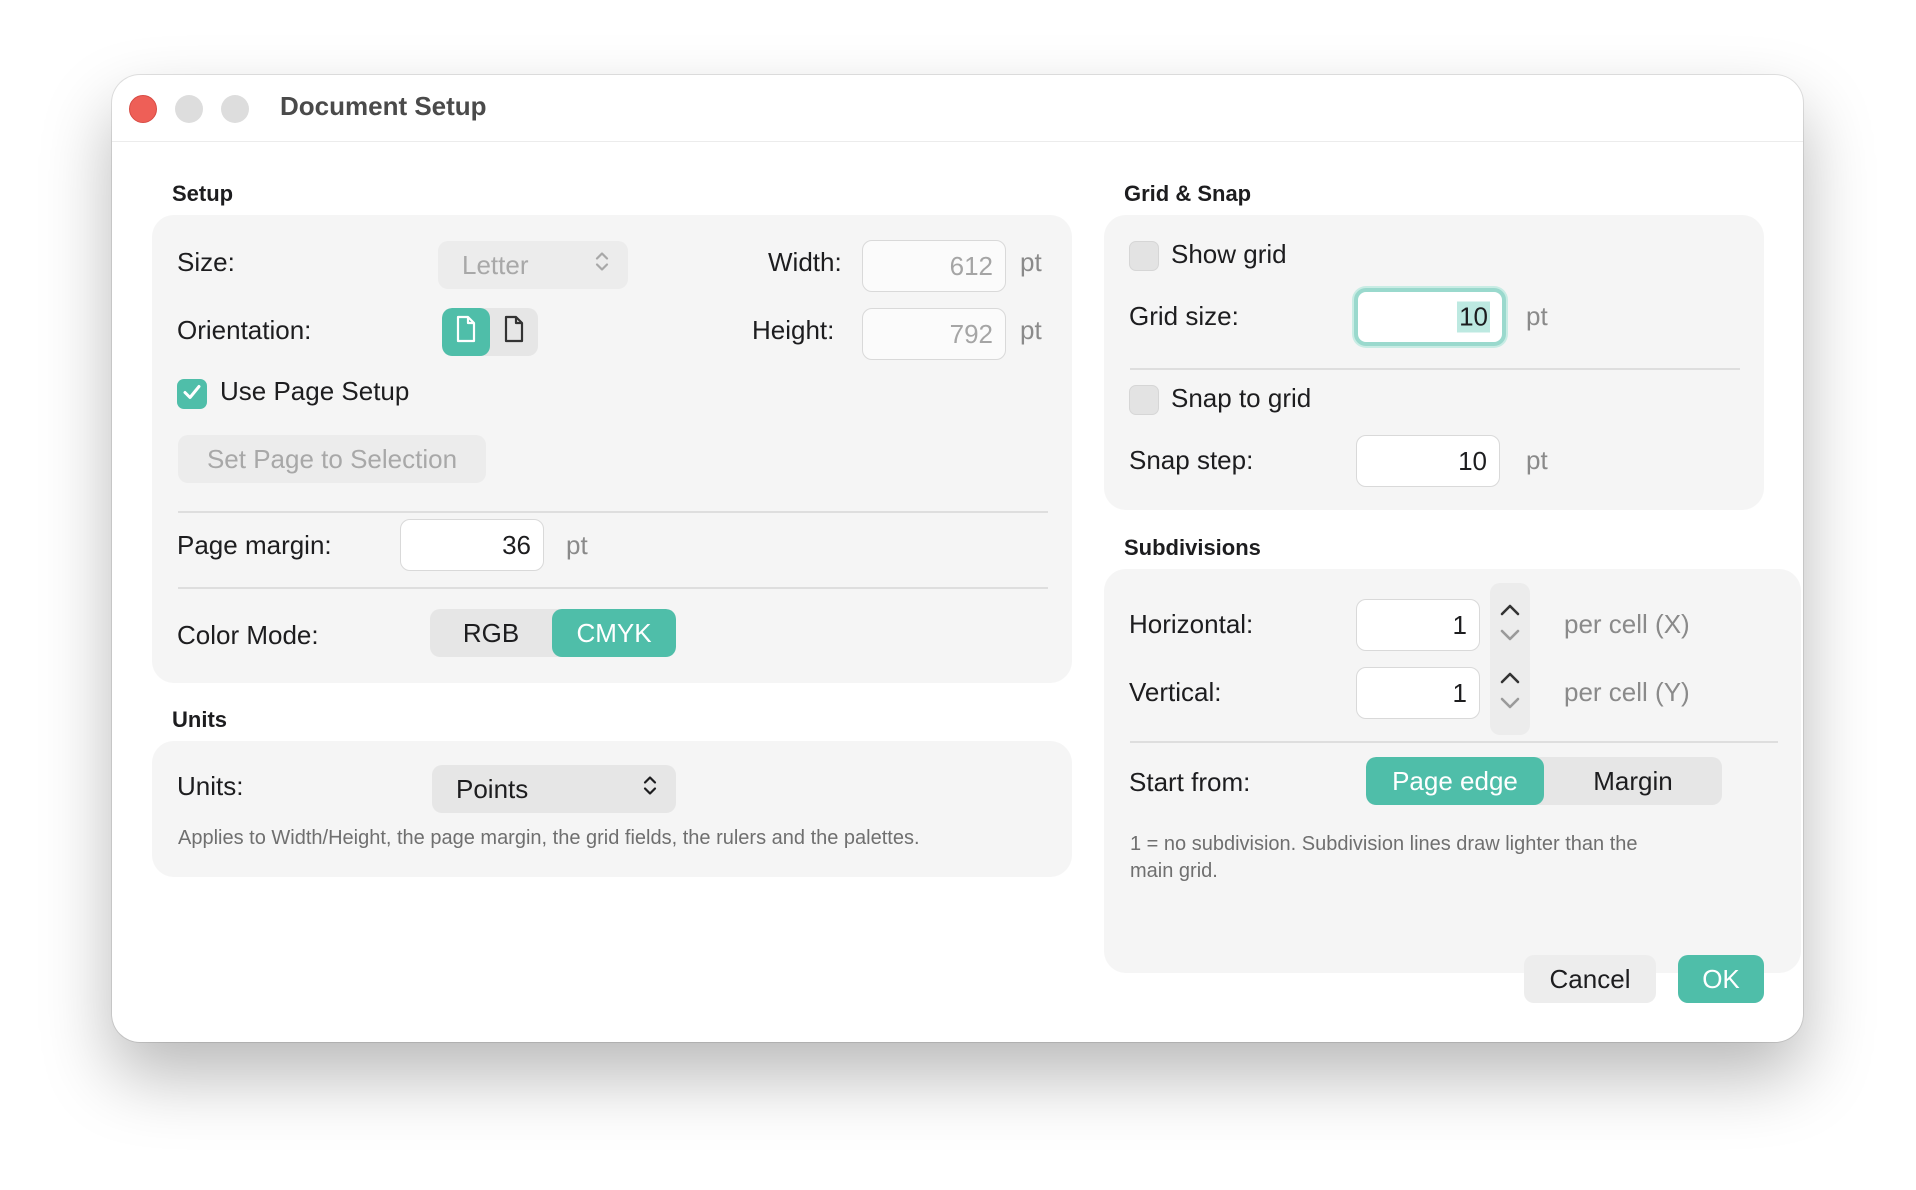 This screenshot has height=1190, width=1916. What do you see at coordinates (1473, 317) in the screenshot?
I see `grid-size-value: 10` at bounding box center [1473, 317].